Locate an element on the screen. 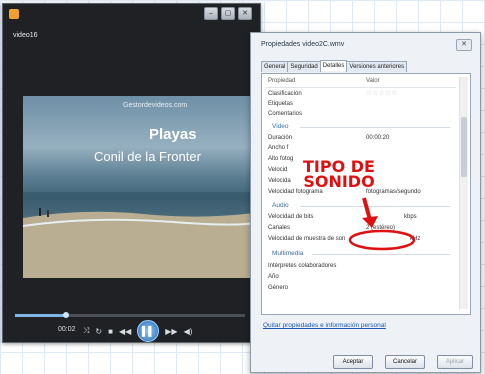  annotation-arrow is located at coordinates (367, 209).